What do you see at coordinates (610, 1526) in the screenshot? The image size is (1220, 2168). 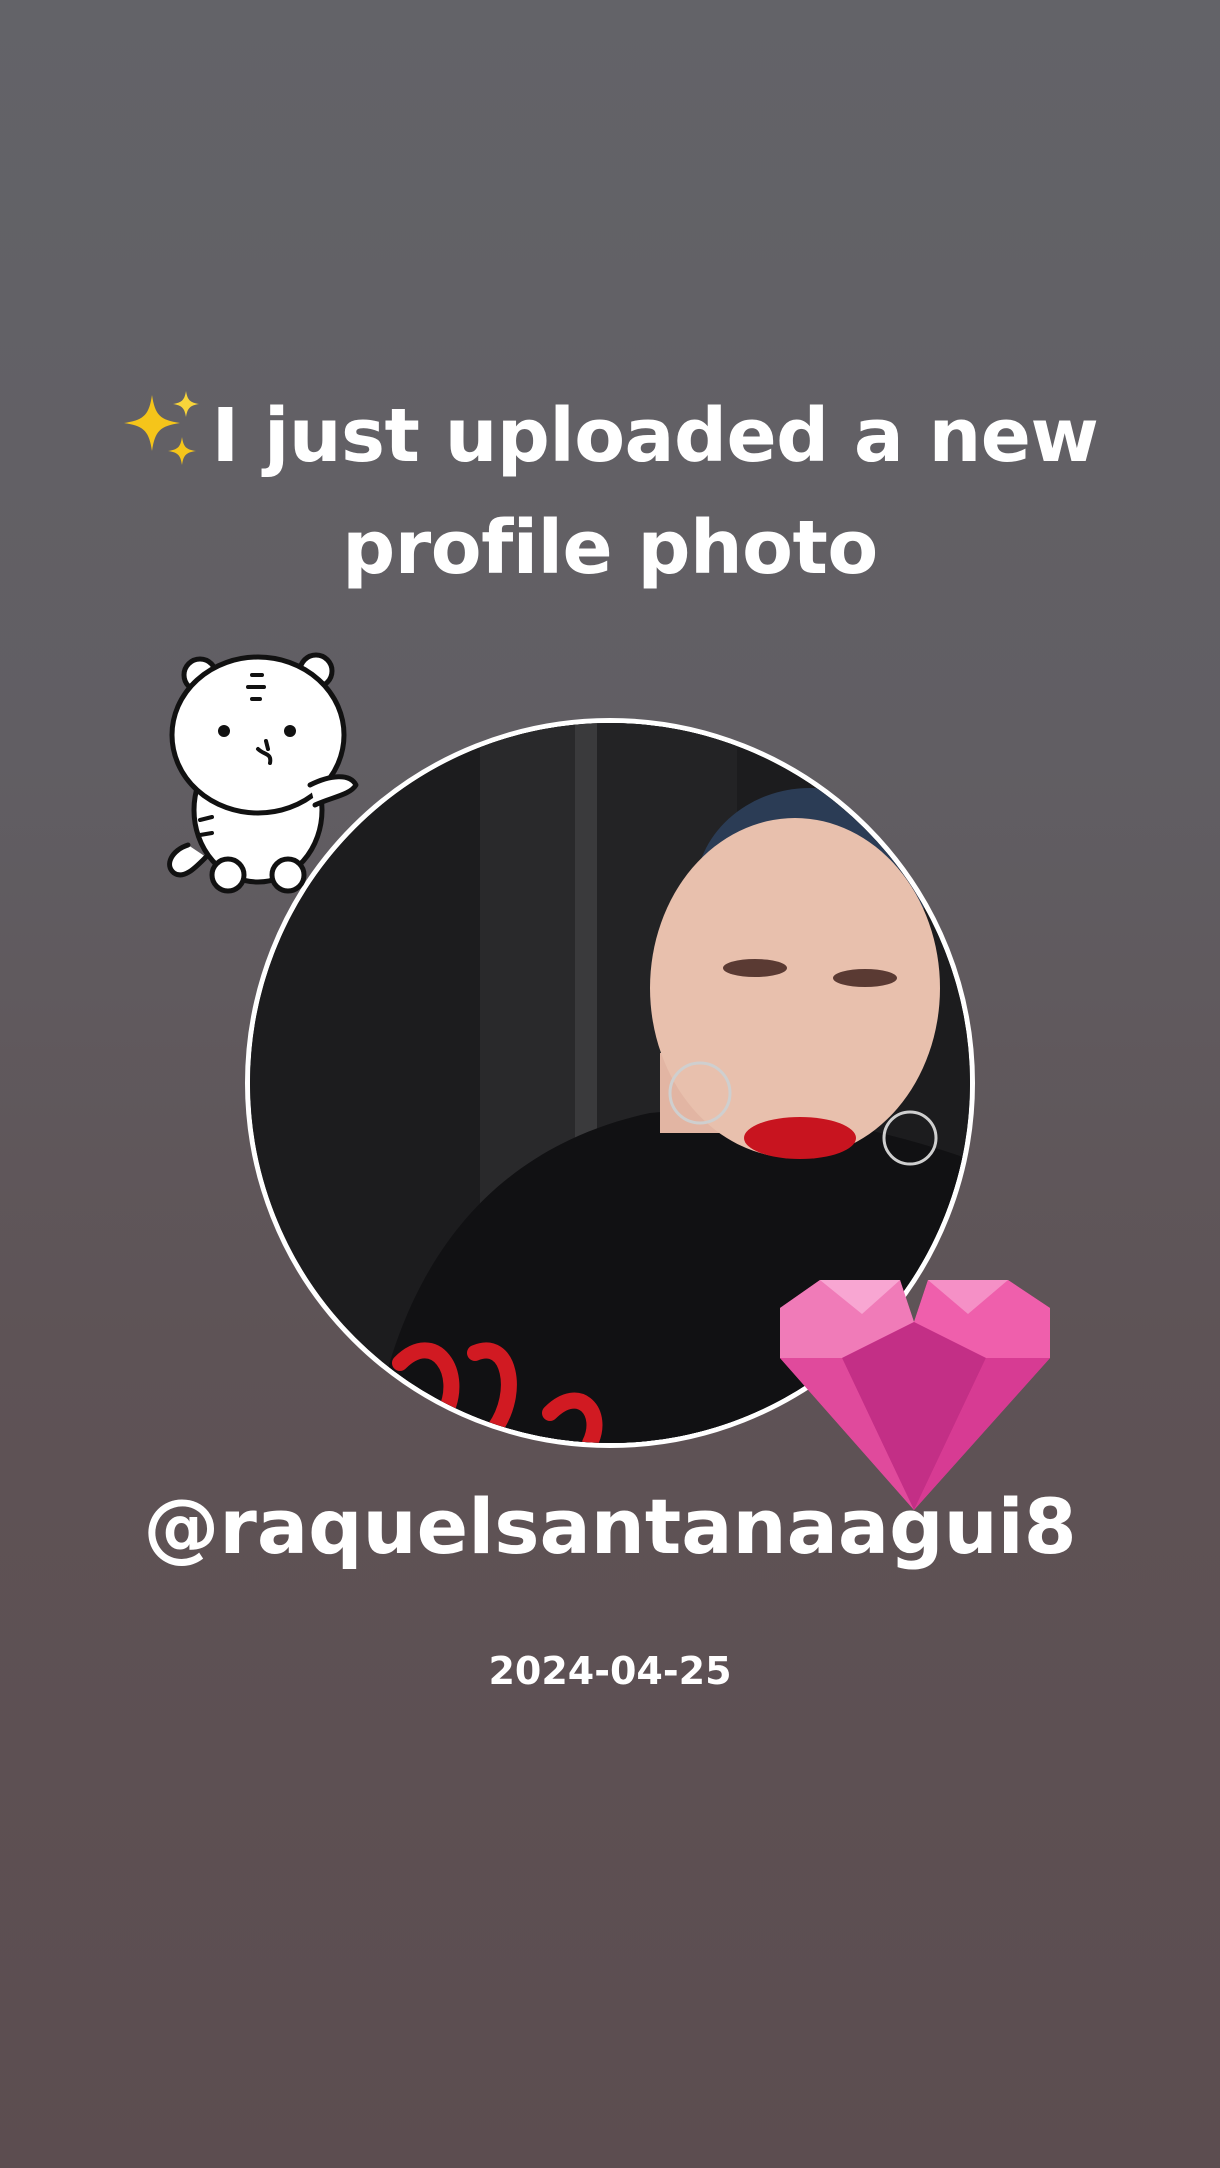 I see `username: @raquelsantanaagui8` at bounding box center [610, 1526].